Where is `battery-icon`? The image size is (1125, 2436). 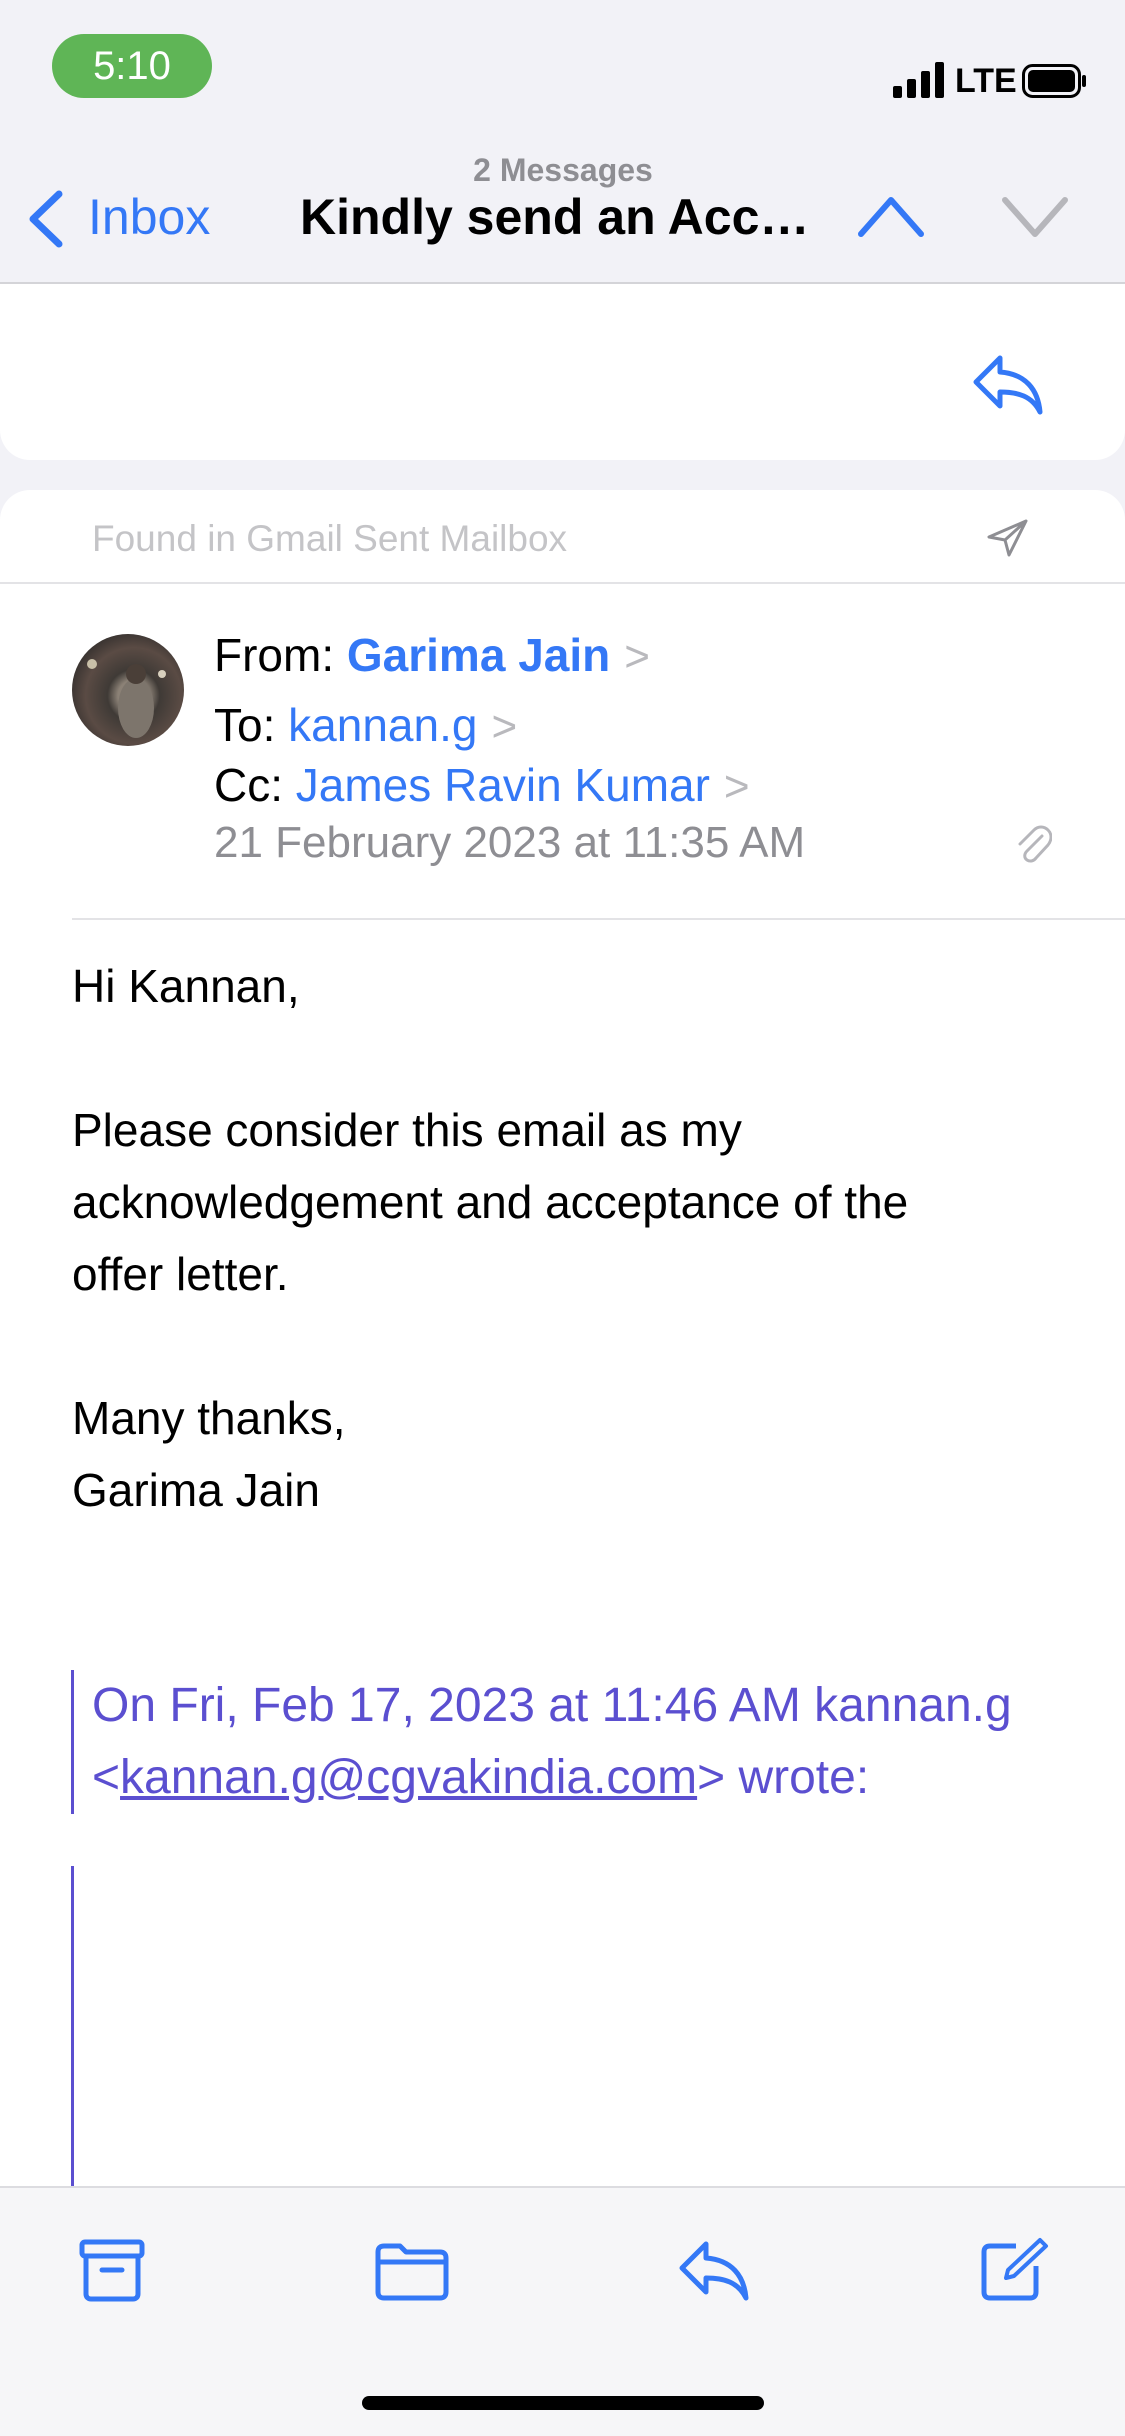
battery-icon is located at coordinates (1054, 81).